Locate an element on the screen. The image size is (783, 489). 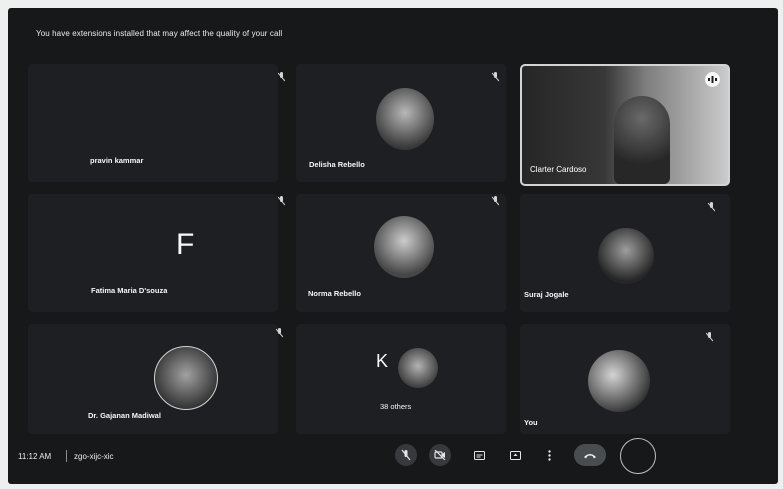
participant-name: Norma Rebello is located at coordinates (334, 293).